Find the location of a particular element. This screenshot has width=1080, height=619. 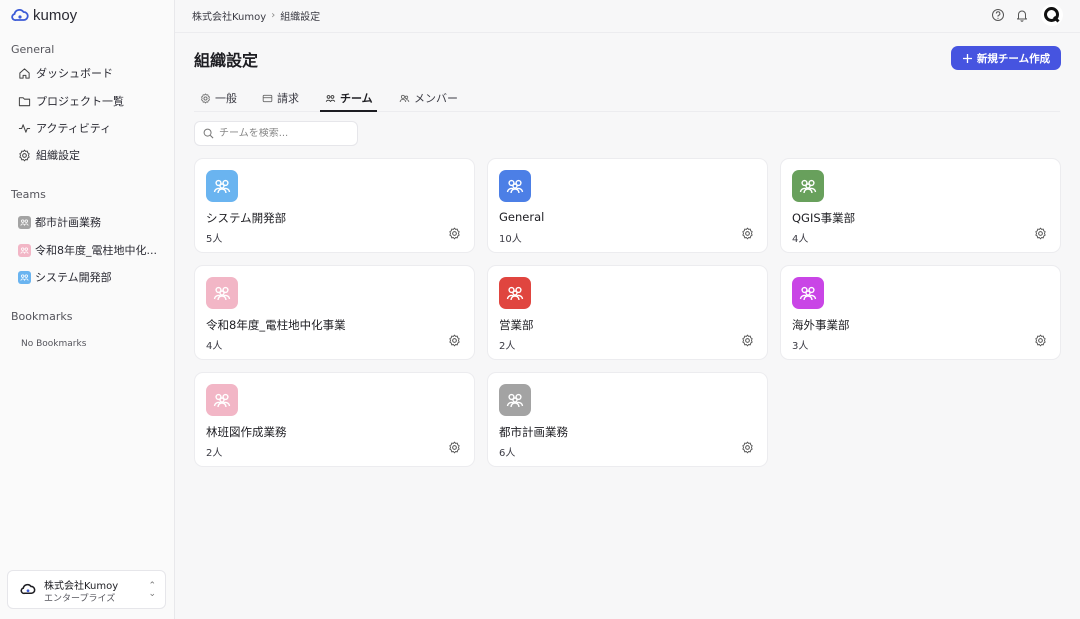

sidebar-item-label: プロジェクト一覧 is located at coordinates (80, 101).